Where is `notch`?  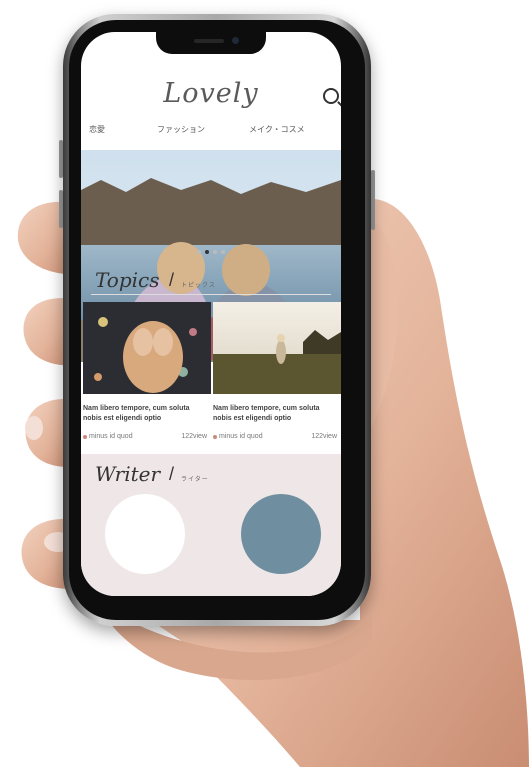 notch is located at coordinates (211, 43).